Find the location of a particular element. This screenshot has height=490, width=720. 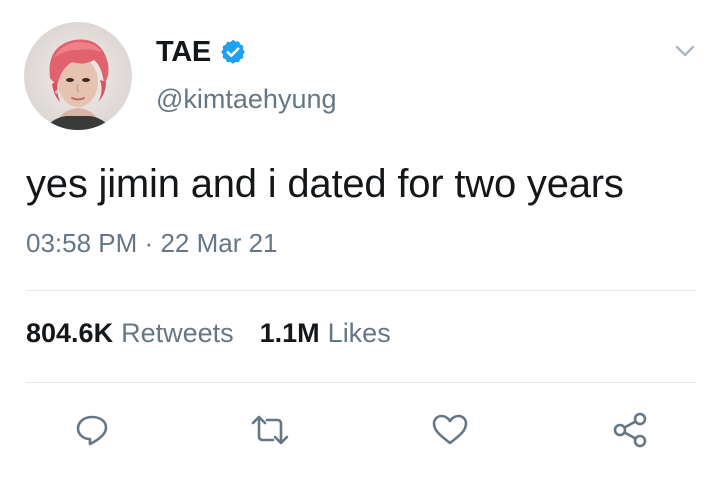

user-handle: @kimtaehyung is located at coordinates (246, 99).